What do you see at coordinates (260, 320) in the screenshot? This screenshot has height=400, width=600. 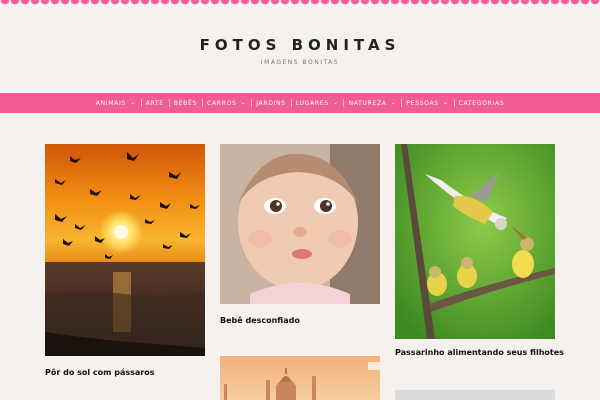 I see `post-title: Bebê desconfiado` at bounding box center [260, 320].